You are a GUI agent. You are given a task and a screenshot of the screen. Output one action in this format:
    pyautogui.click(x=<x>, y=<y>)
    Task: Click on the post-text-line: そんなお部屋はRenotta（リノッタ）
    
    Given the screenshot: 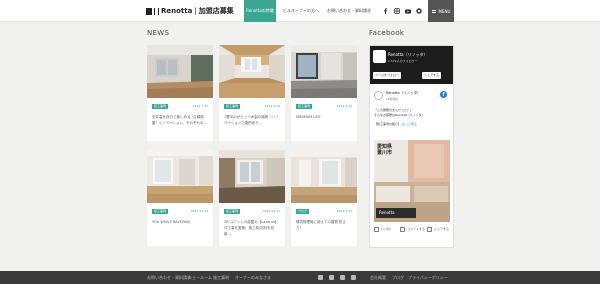 What is the action you would take?
    pyautogui.click(x=399, y=115)
    